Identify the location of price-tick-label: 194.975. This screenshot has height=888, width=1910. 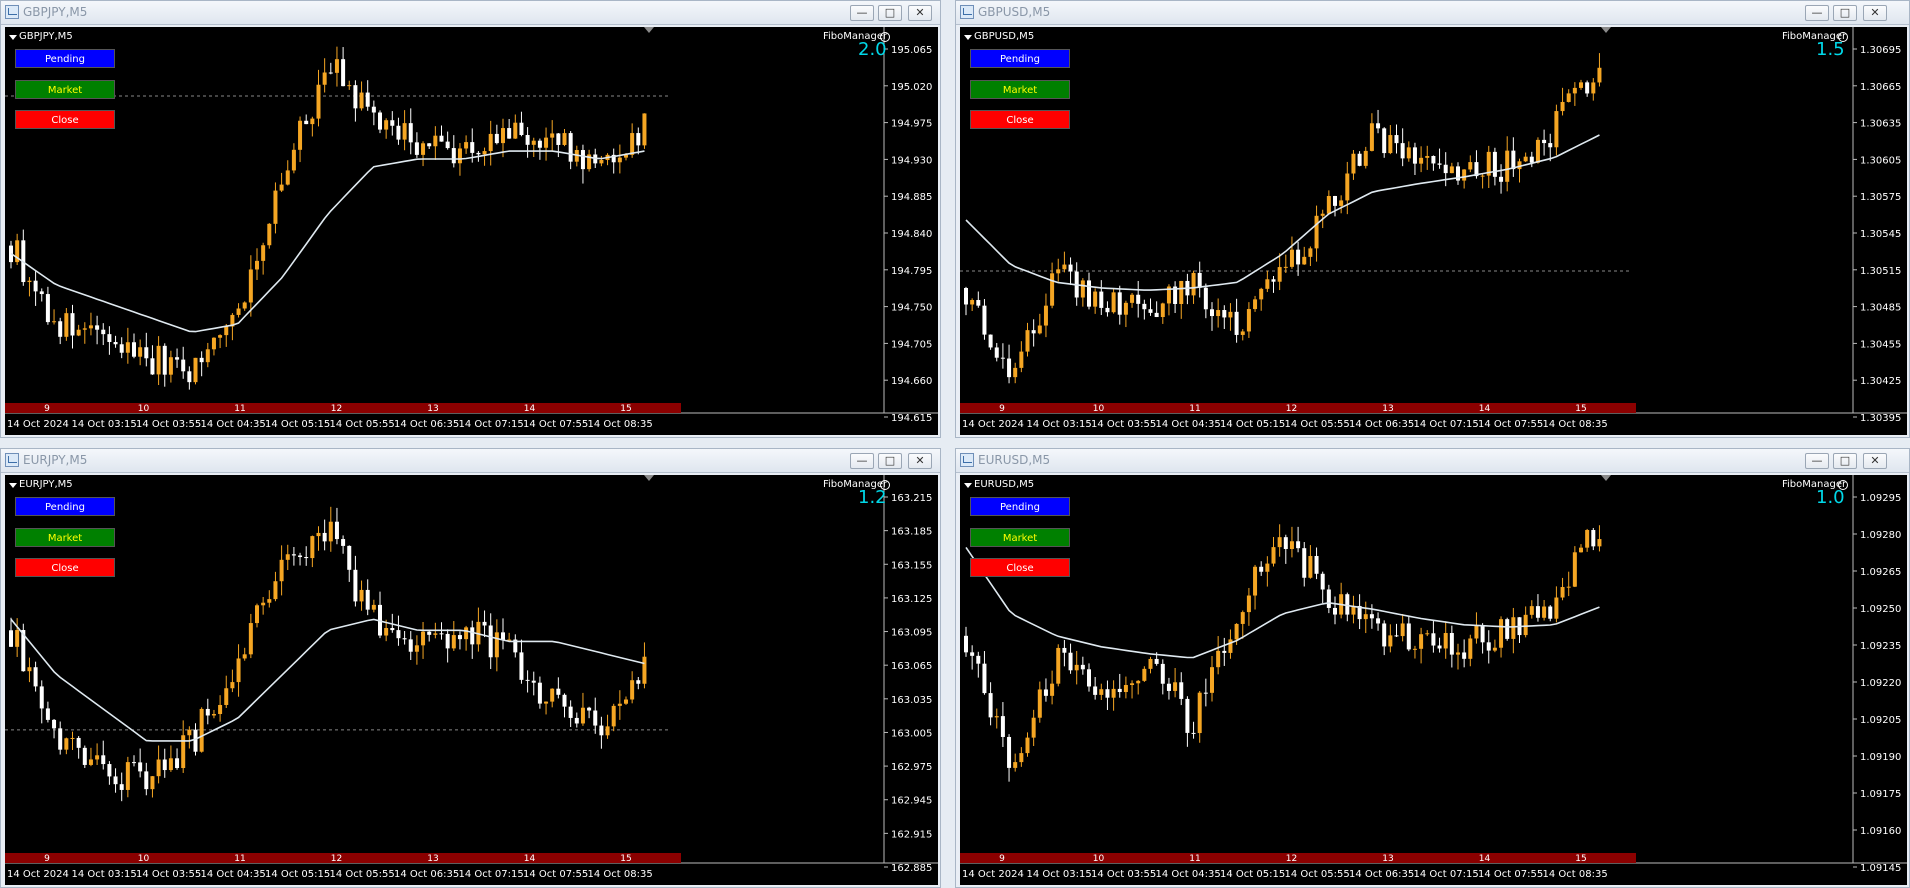
(911, 124).